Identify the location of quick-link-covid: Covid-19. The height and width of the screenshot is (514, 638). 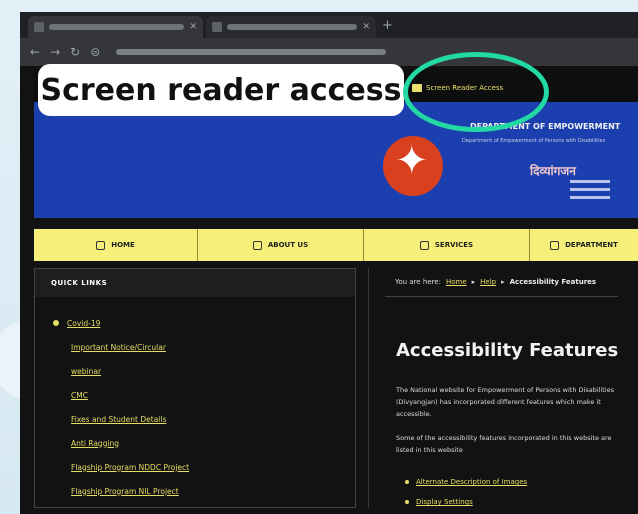
(204, 323).